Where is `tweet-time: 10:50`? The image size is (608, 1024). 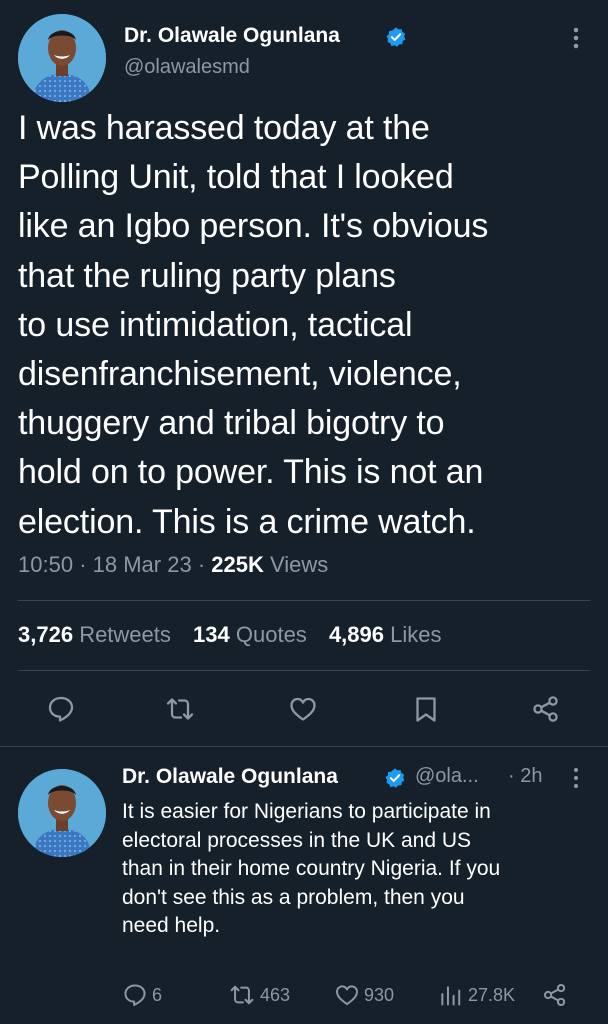 tweet-time: 10:50 is located at coordinates (45, 564).